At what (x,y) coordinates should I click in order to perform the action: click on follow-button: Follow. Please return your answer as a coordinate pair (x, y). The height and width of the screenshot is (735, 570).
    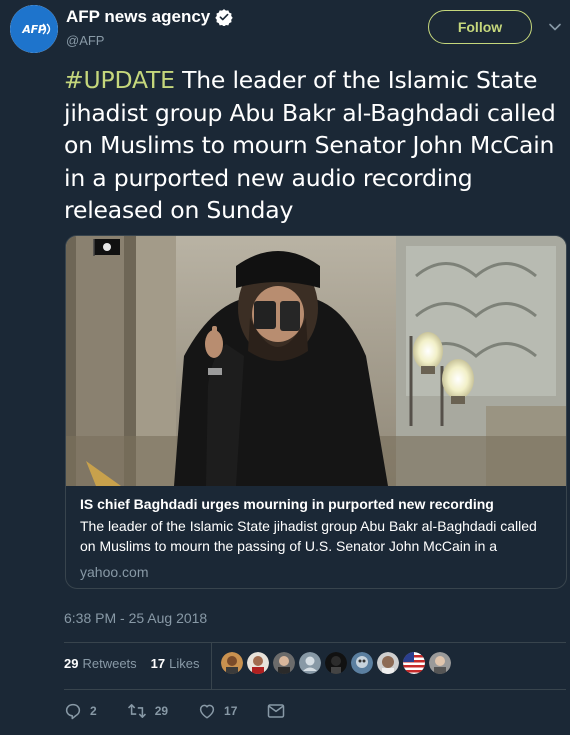
    Looking at the image, I should click on (480, 27).